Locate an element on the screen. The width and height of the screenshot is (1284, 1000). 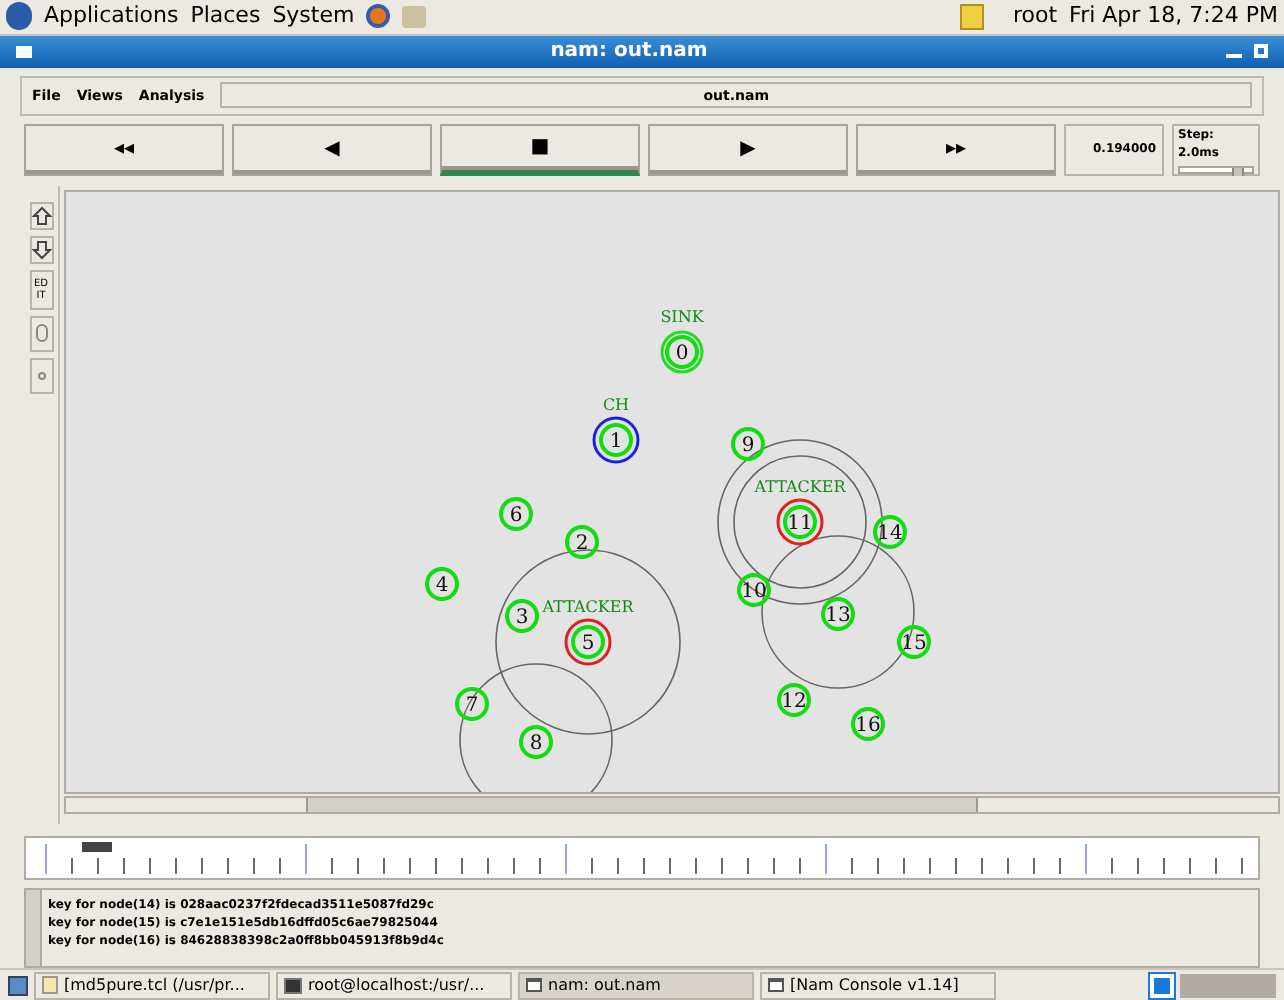
workspace-switcher-icon is located at coordinates (1162, 985).